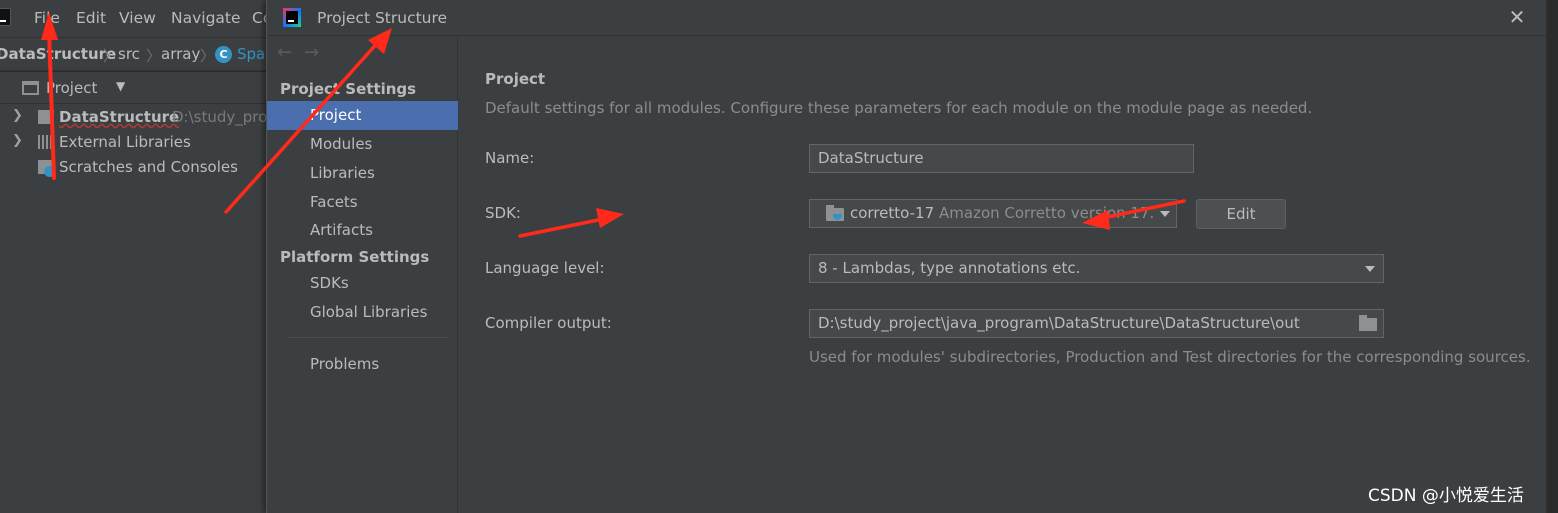  What do you see at coordinates (362, 230) in the screenshot?
I see `sidebar-item-artifacts: Artifacts` at bounding box center [362, 230].